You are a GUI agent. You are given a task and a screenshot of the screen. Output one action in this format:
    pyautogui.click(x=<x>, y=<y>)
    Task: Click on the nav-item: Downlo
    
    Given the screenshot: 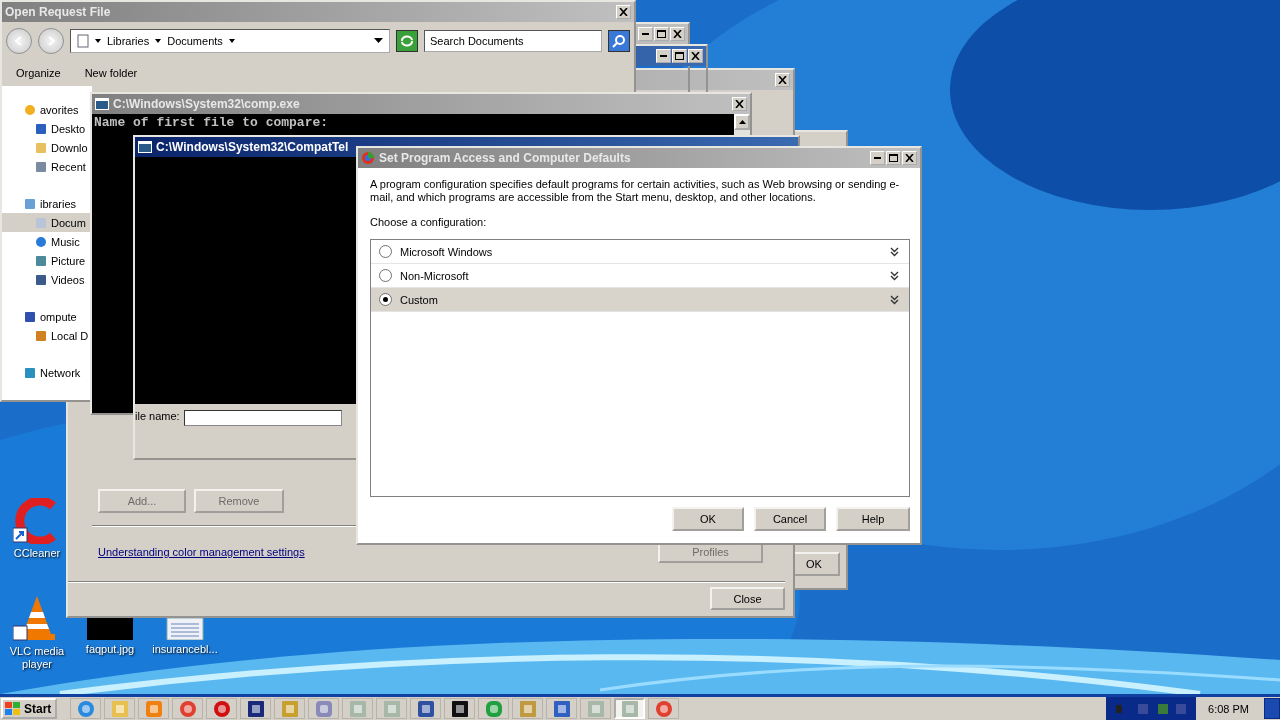 What is the action you would take?
    pyautogui.click(x=47, y=147)
    